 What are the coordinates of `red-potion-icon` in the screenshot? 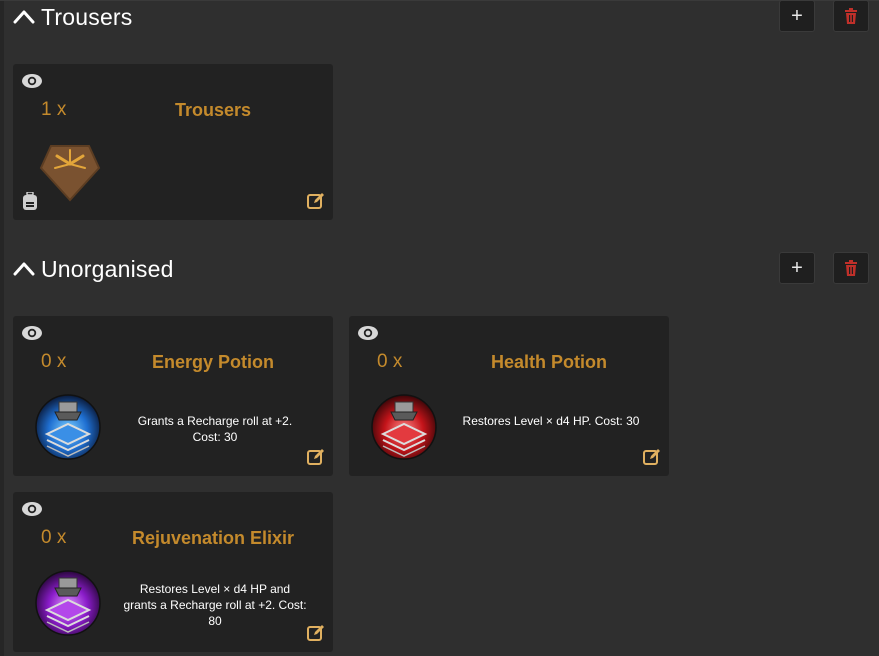 It's located at (404, 427).